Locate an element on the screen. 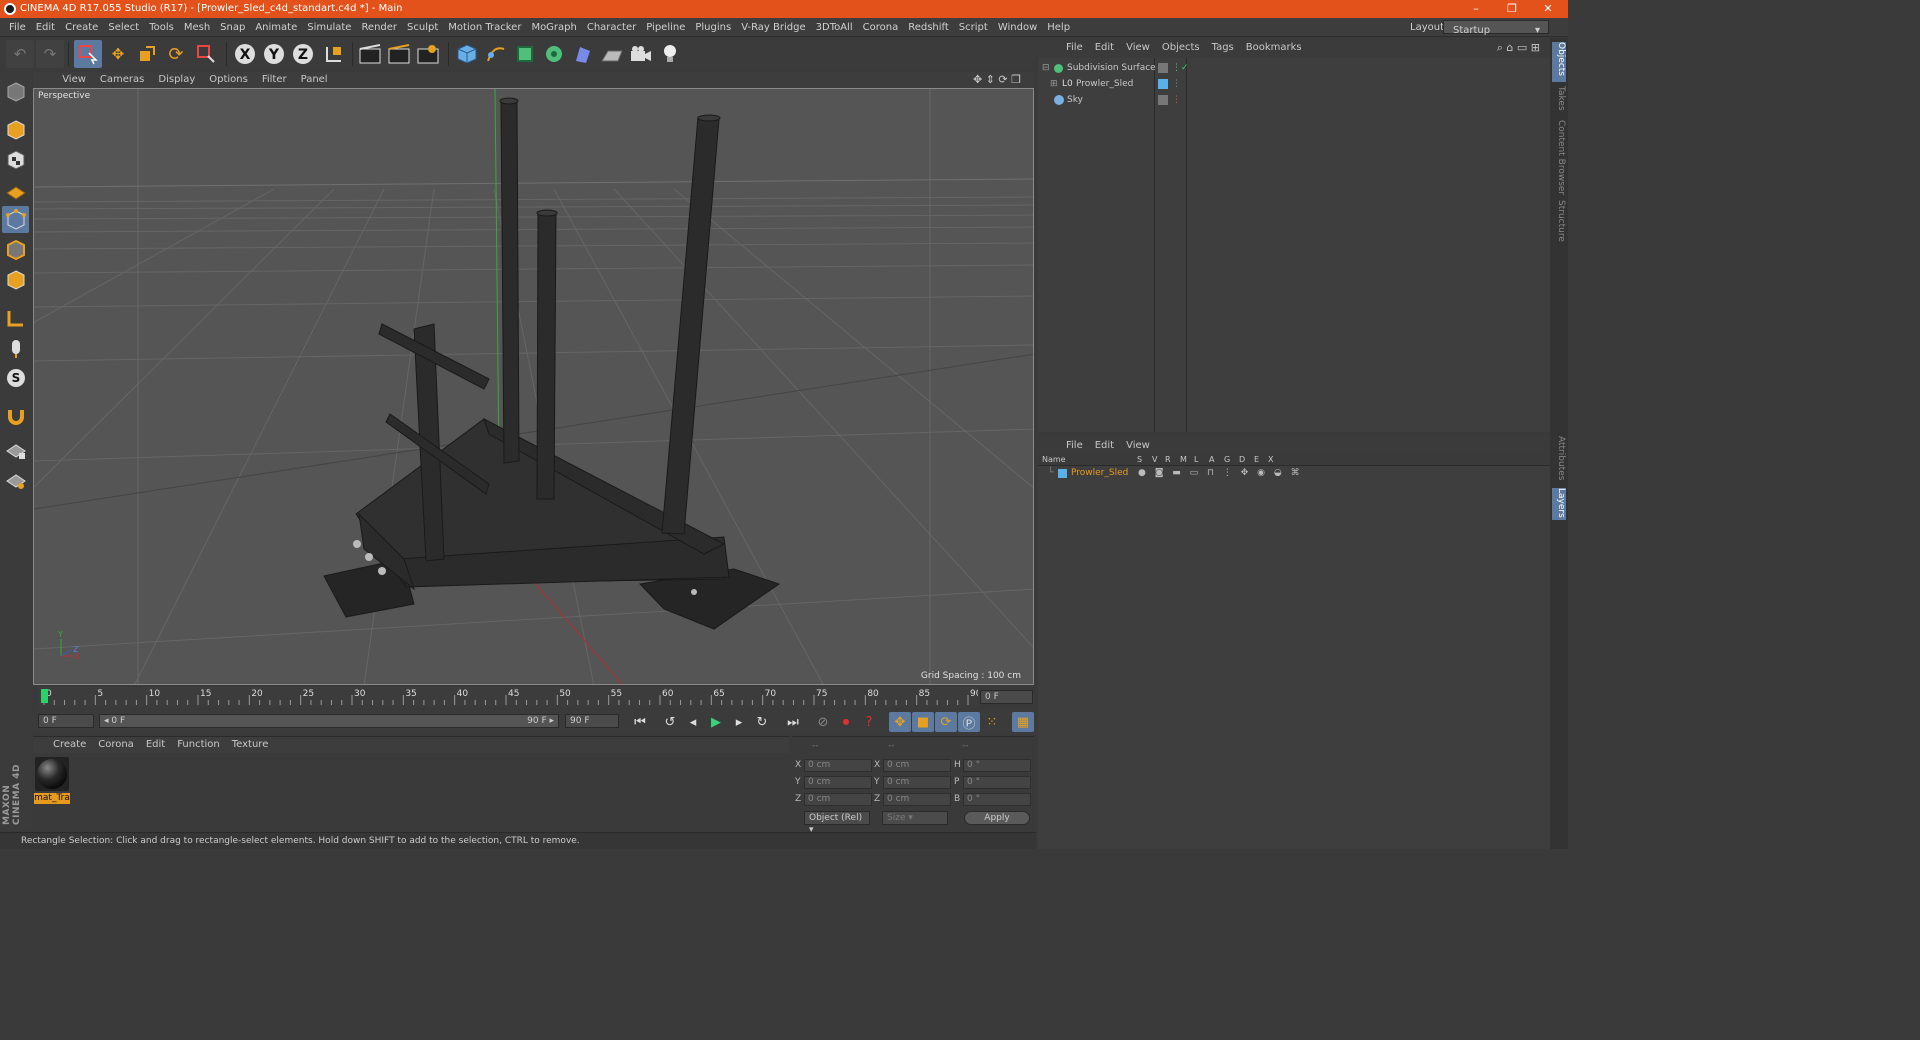 This screenshot has height=1040, width=1920. menu-item-window: Window is located at coordinates (1017, 27).